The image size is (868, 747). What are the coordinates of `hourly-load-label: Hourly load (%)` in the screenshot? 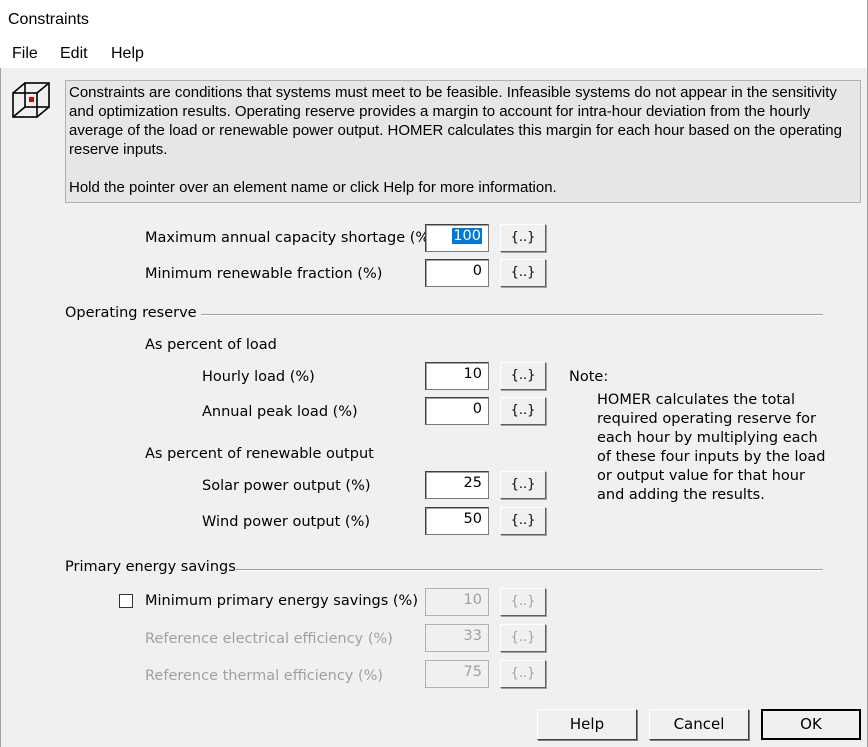 It's located at (258, 377).